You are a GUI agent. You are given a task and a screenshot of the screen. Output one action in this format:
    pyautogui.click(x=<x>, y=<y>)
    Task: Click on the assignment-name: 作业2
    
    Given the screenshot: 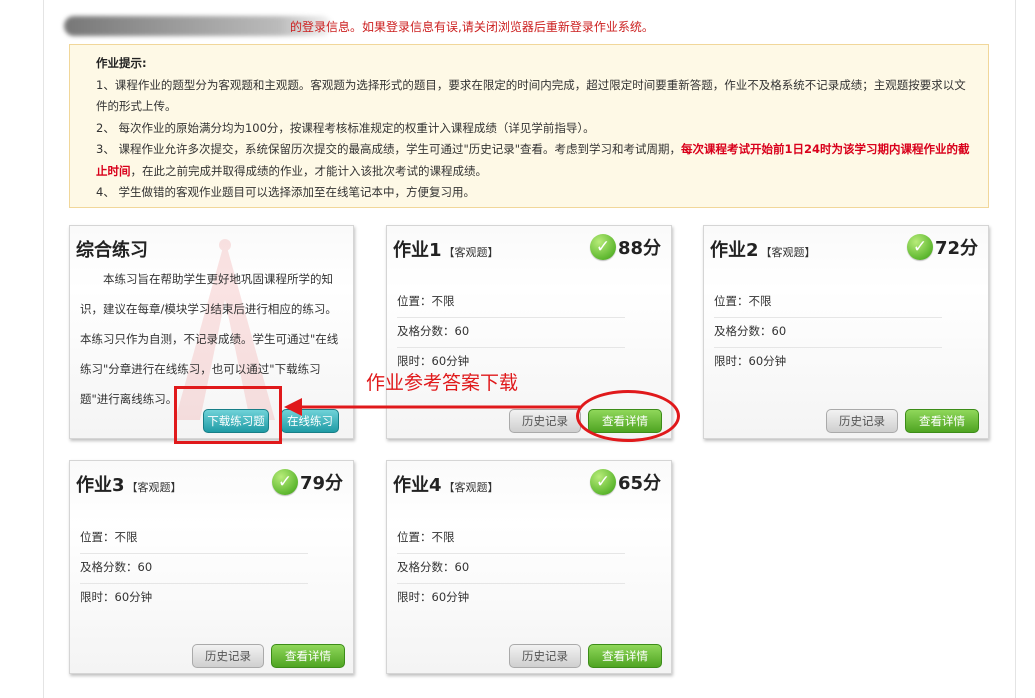 What is the action you would take?
    pyautogui.click(x=734, y=250)
    